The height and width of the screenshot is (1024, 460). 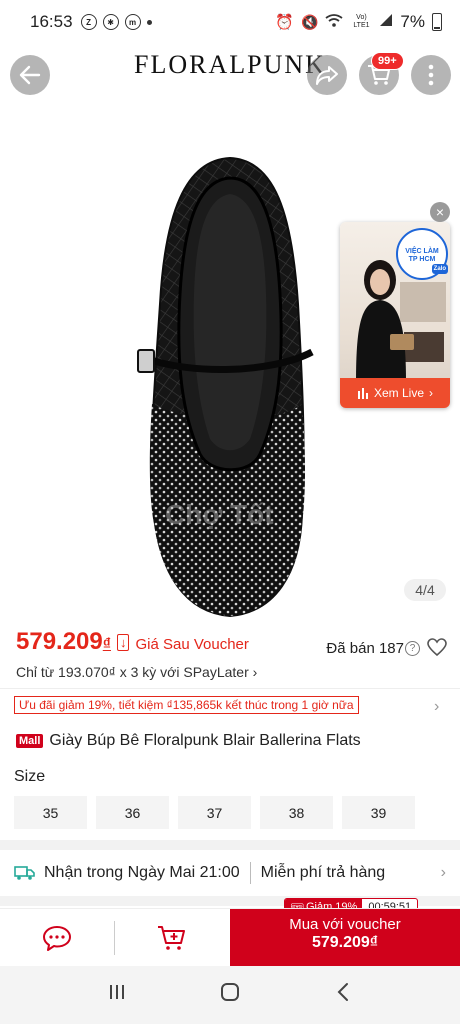 I want to click on truck-icon, so click(x=24, y=873).